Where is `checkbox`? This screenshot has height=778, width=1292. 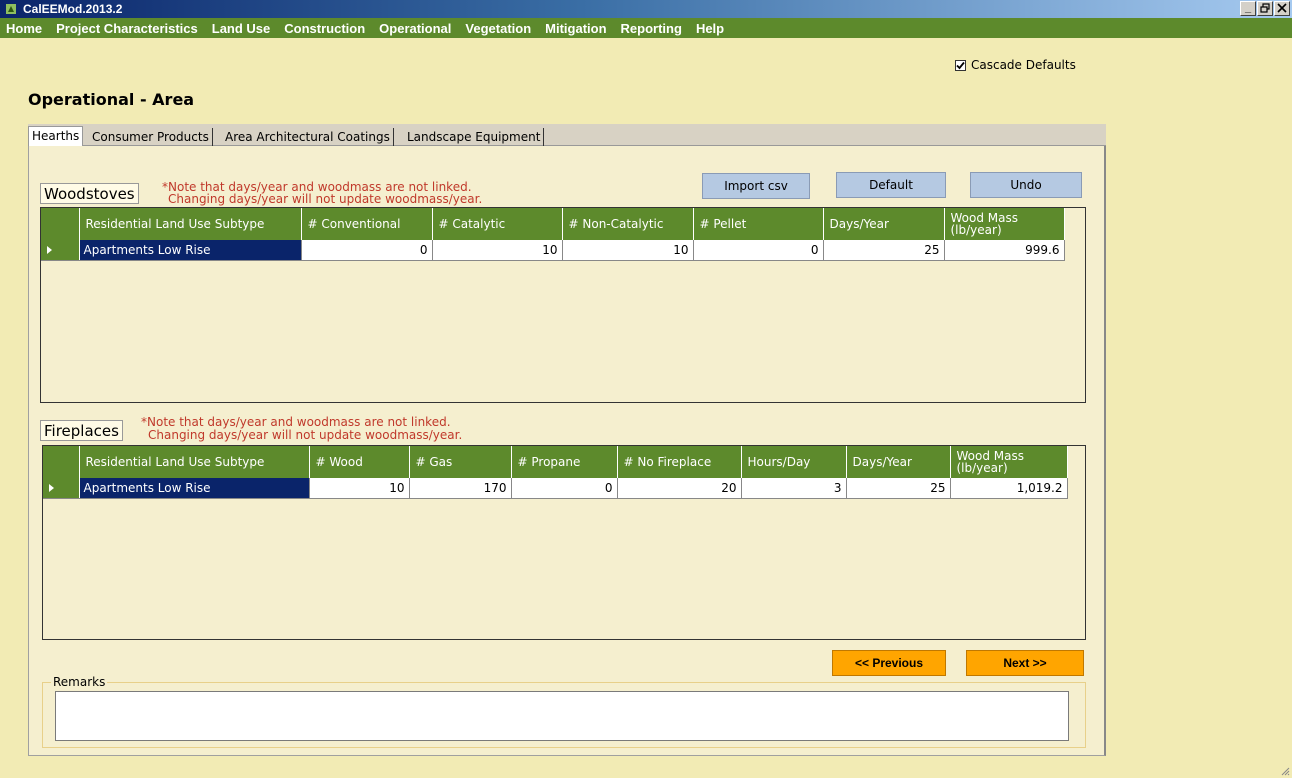 checkbox is located at coordinates (960, 65).